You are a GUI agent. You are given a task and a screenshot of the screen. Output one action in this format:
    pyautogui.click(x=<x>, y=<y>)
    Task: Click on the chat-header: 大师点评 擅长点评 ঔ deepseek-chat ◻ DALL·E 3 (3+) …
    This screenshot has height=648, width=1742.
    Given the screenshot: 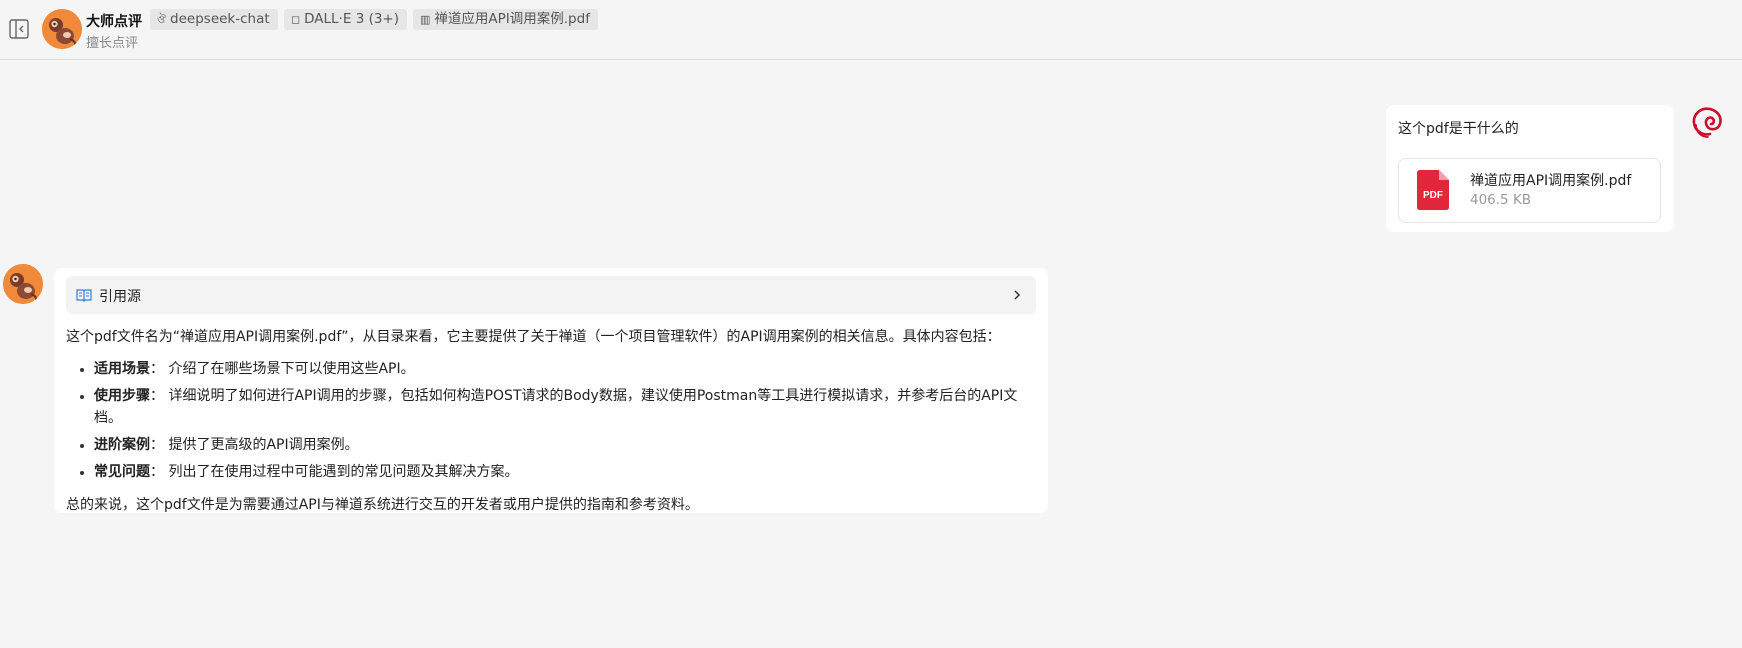 What is the action you would take?
    pyautogui.click(x=871, y=30)
    